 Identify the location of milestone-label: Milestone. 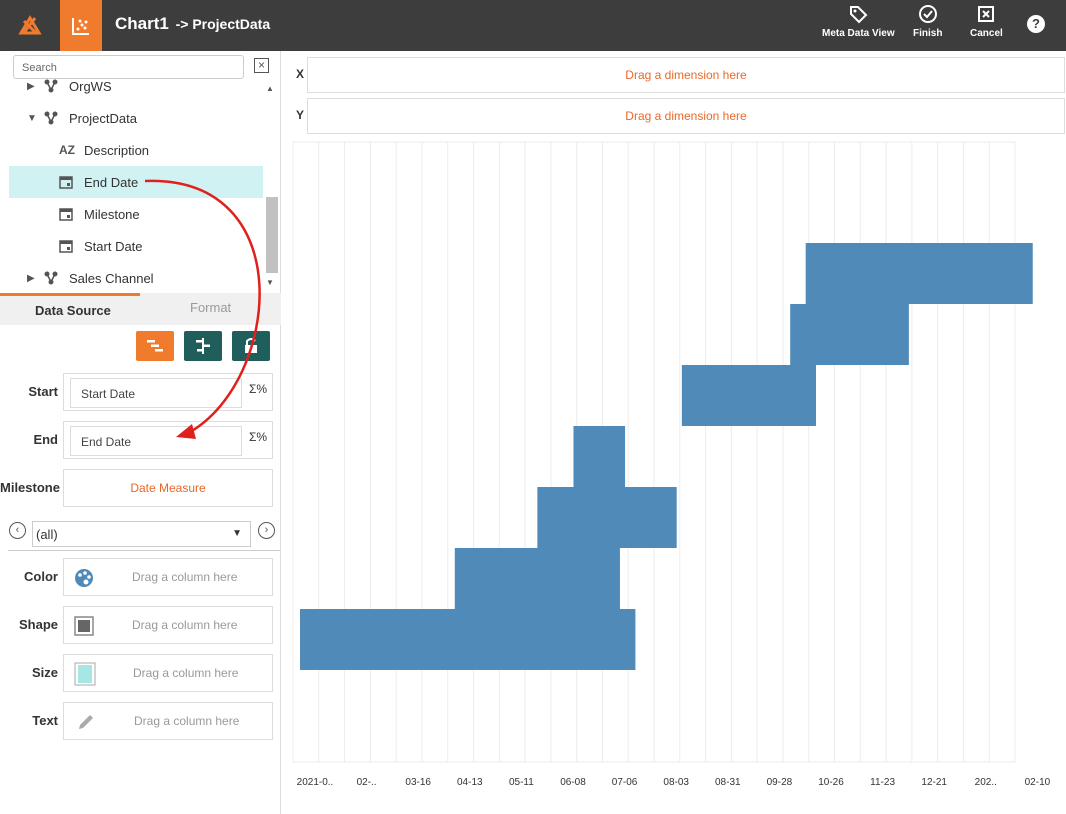
(30, 487).